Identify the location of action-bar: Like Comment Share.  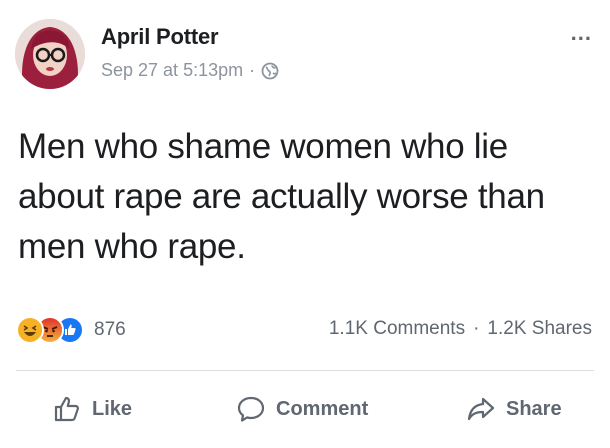
(305, 409).